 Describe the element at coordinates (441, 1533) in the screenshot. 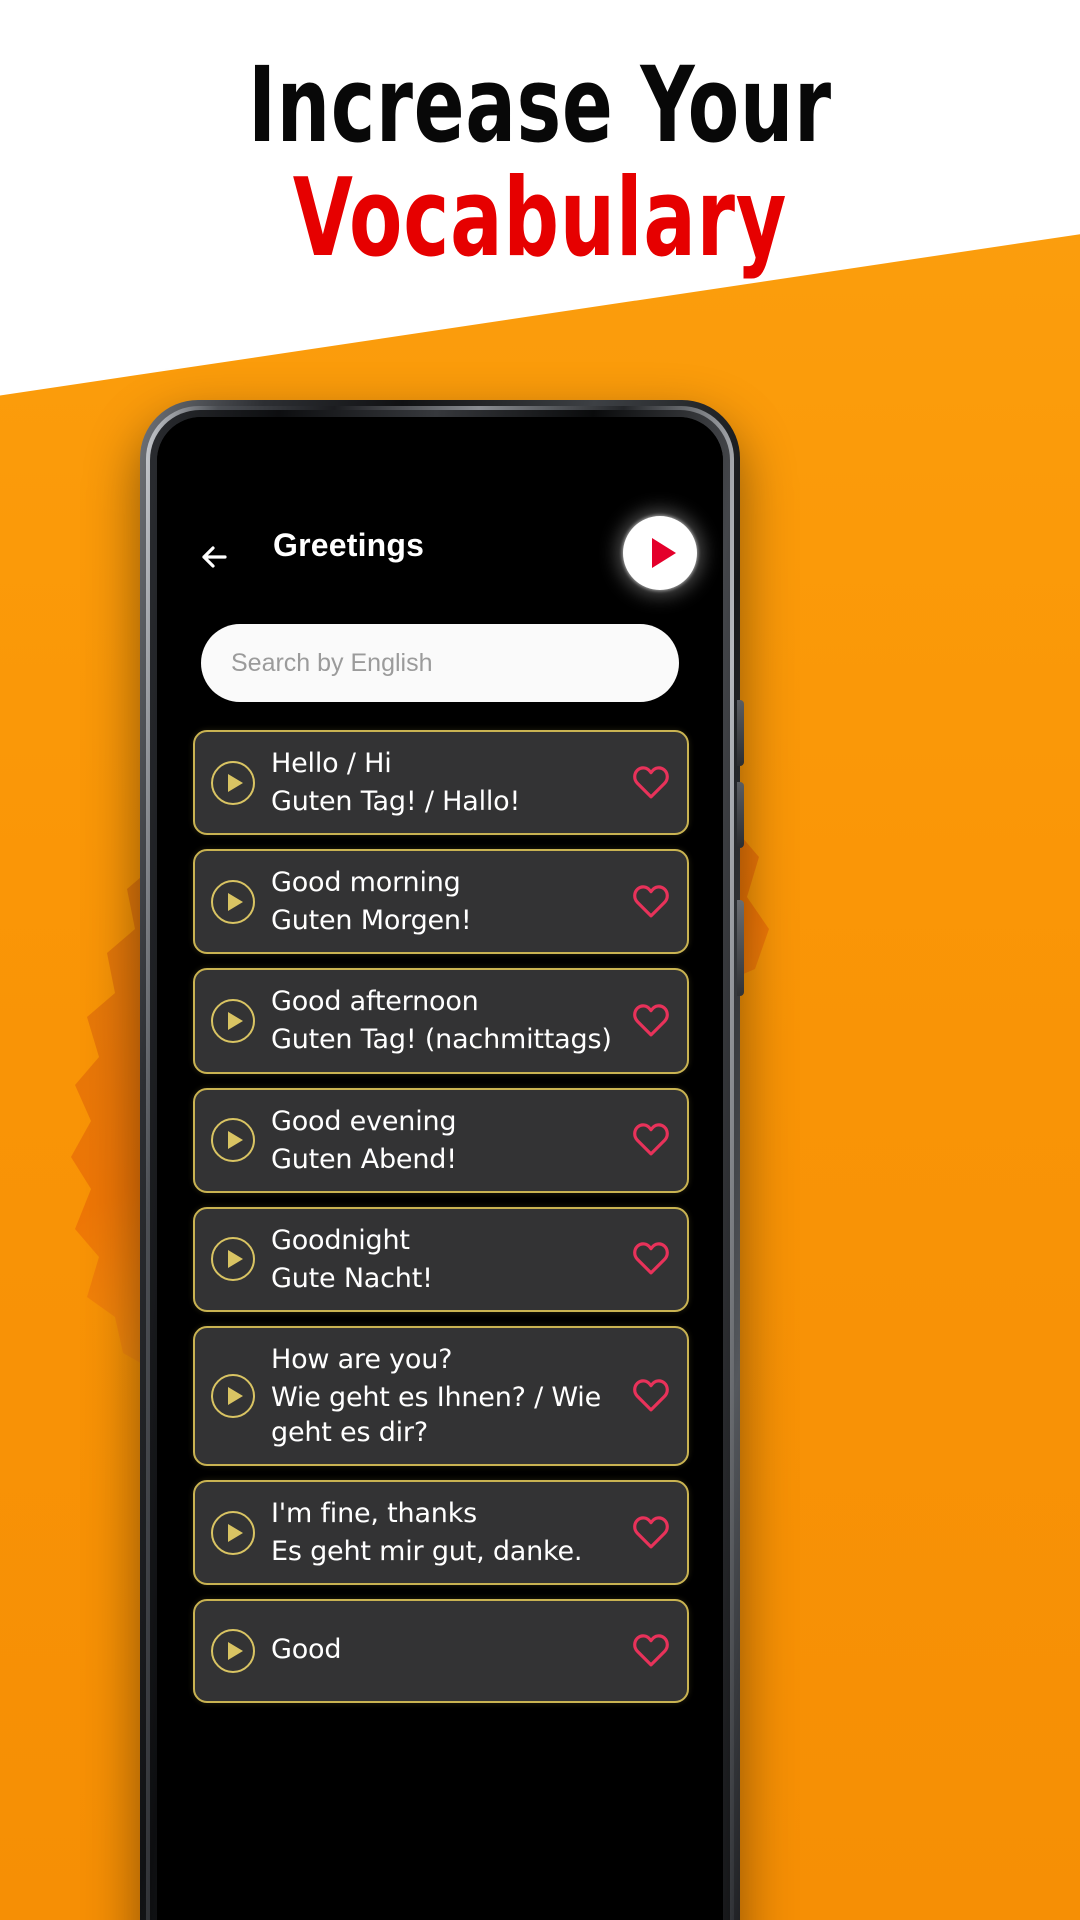

I see `phrase-card: I'm fine, thanks Es geht mir gut, danke.` at that location.